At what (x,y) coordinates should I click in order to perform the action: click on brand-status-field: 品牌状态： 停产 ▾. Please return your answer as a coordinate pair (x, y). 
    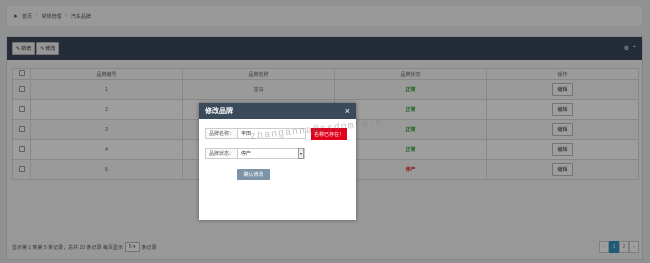
    Looking at the image, I should click on (255, 153).